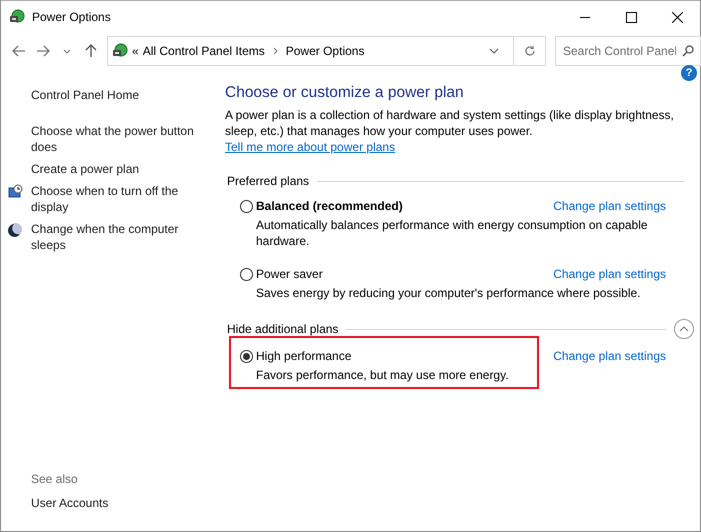 This screenshot has width=701, height=532. What do you see at coordinates (113, 199) in the screenshot?
I see `sidebar-link: Choose when to turn off the display` at bounding box center [113, 199].